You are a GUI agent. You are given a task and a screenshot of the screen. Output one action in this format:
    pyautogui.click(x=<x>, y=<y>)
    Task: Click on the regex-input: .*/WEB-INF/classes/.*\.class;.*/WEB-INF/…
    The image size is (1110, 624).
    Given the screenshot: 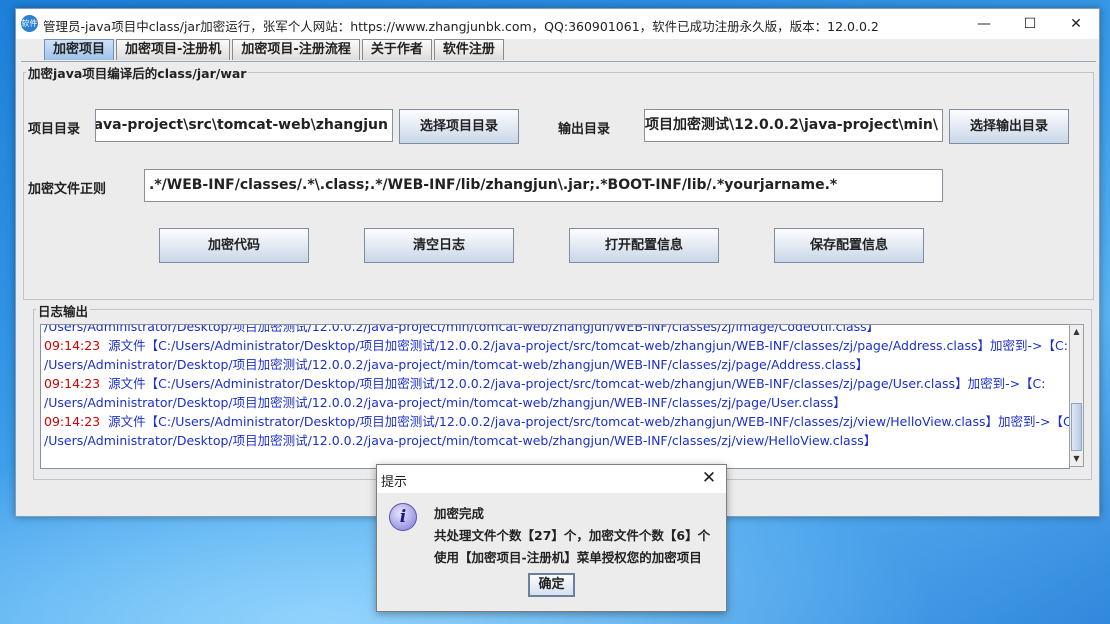 What is the action you would take?
    pyautogui.click(x=543, y=185)
    